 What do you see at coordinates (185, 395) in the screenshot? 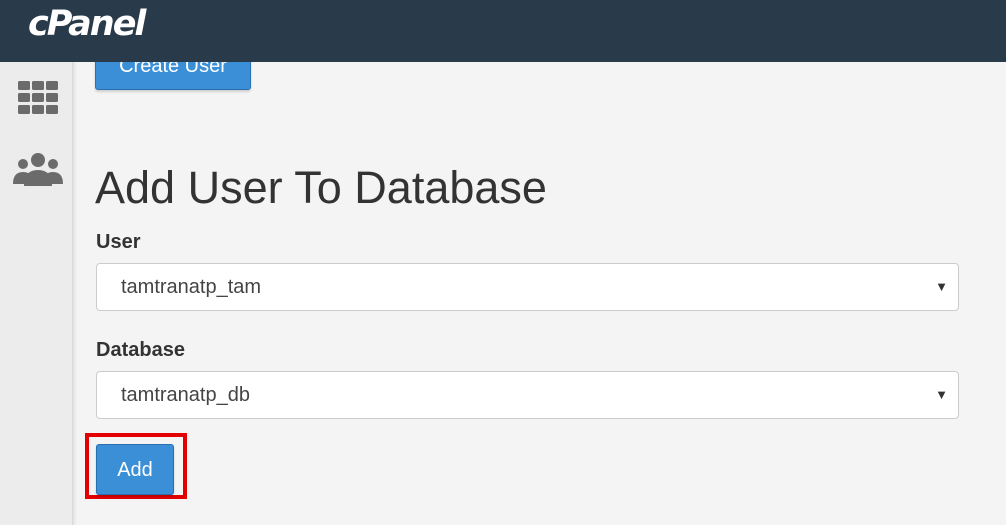
I see `database-select-value: tamtranatp_db` at bounding box center [185, 395].